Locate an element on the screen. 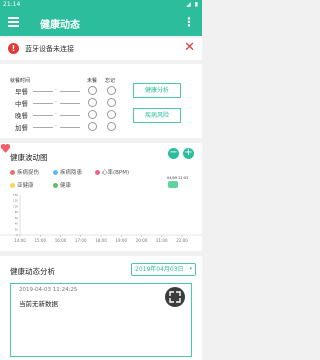 Image resolution: width=320 pixels, height=360 pixels. chat-marker-icon is located at coordinates (173, 184).